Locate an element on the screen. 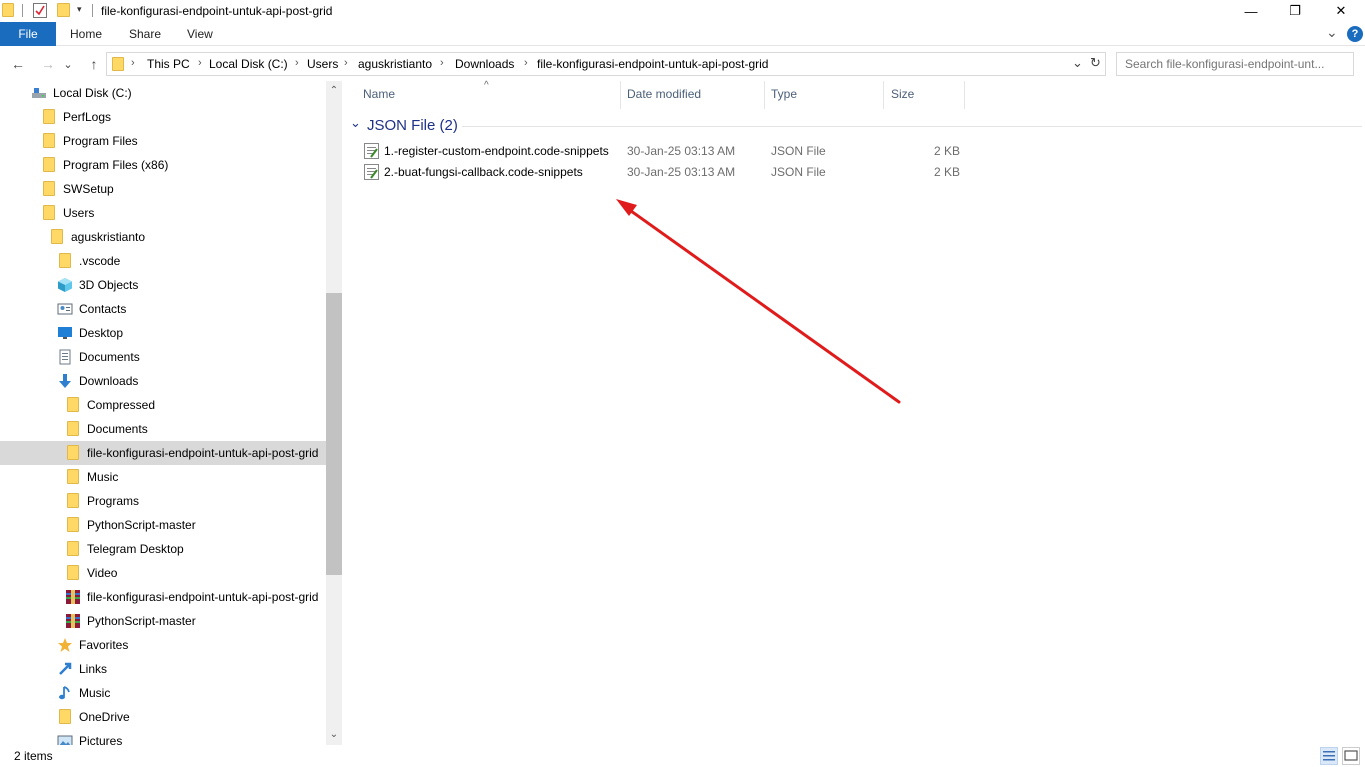  close-button: ✕ is located at coordinates (1341, 11).